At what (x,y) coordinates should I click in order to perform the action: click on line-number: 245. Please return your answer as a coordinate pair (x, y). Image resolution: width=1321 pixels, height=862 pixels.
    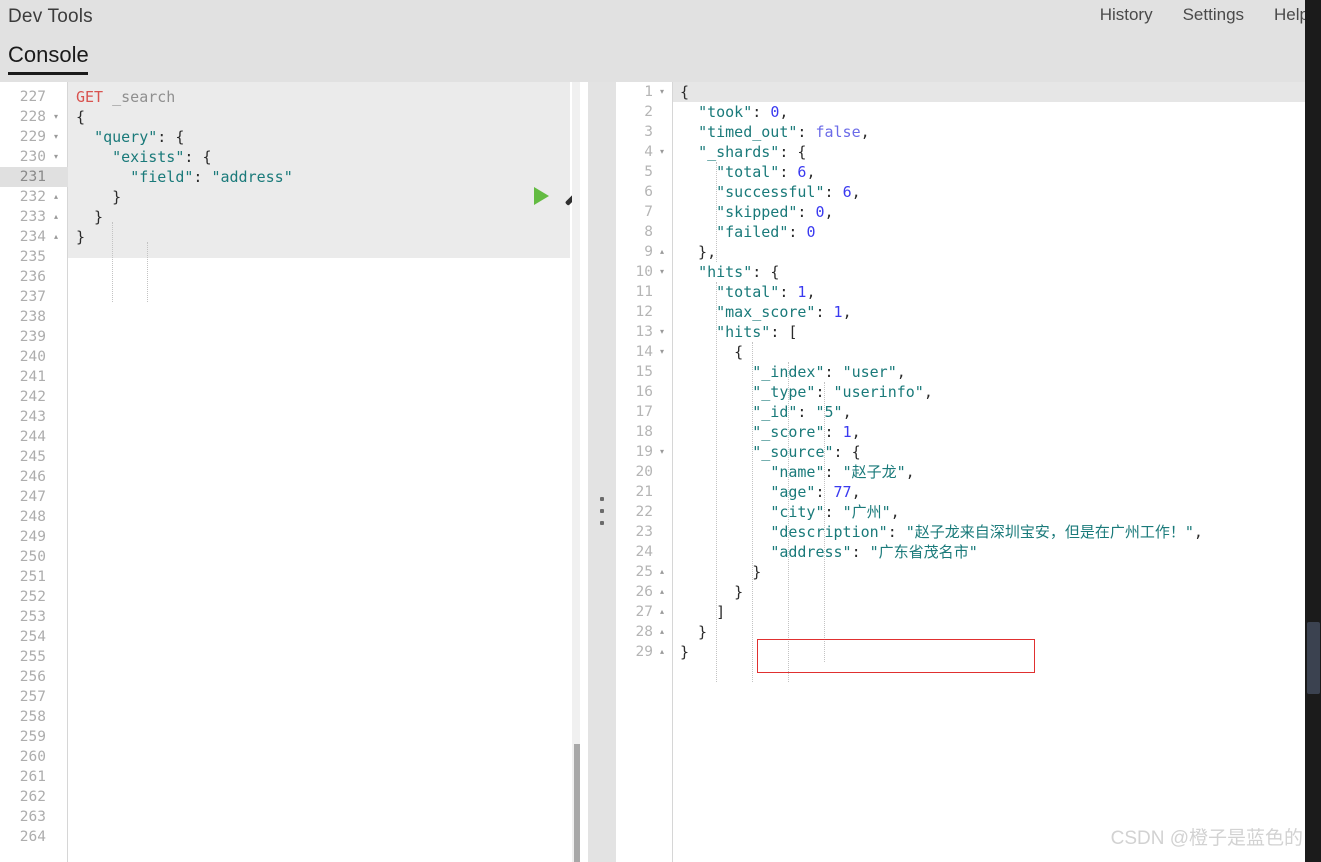
    Looking at the image, I should click on (33, 457).